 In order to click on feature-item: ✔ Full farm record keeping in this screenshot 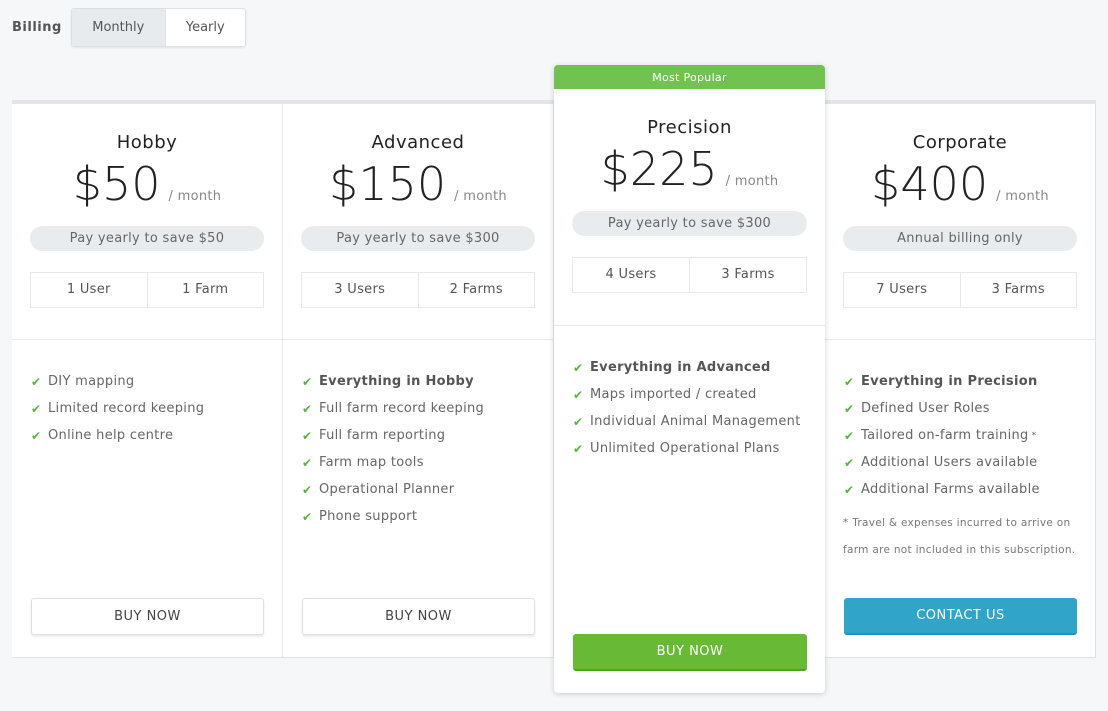, I will do `click(427, 413)`.